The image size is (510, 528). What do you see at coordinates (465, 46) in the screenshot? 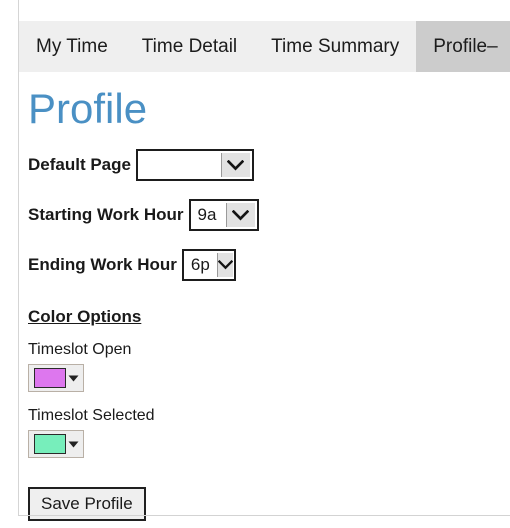
I see `tab-label: Profile–` at bounding box center [465, 46].